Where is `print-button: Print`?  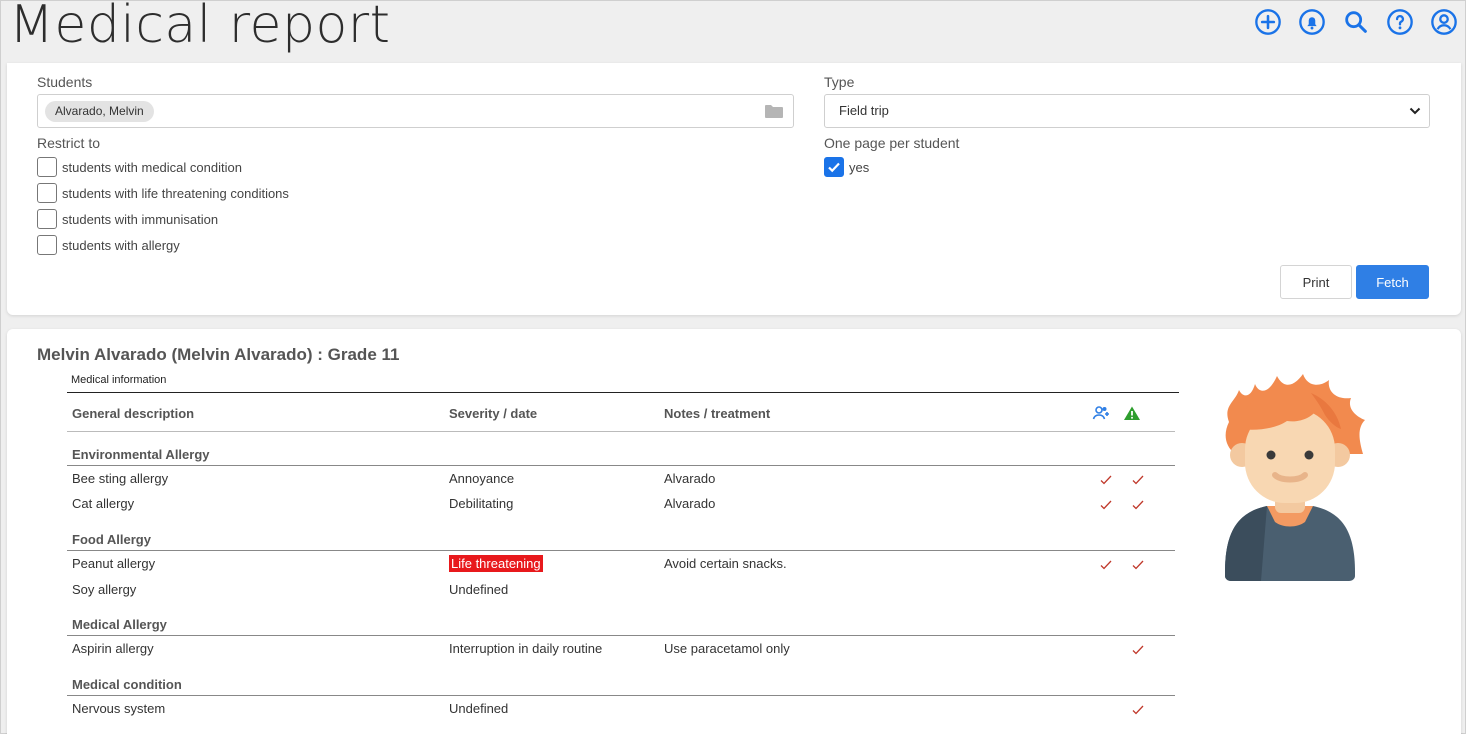
print-button: Print is located at coordinates (1316, 282).